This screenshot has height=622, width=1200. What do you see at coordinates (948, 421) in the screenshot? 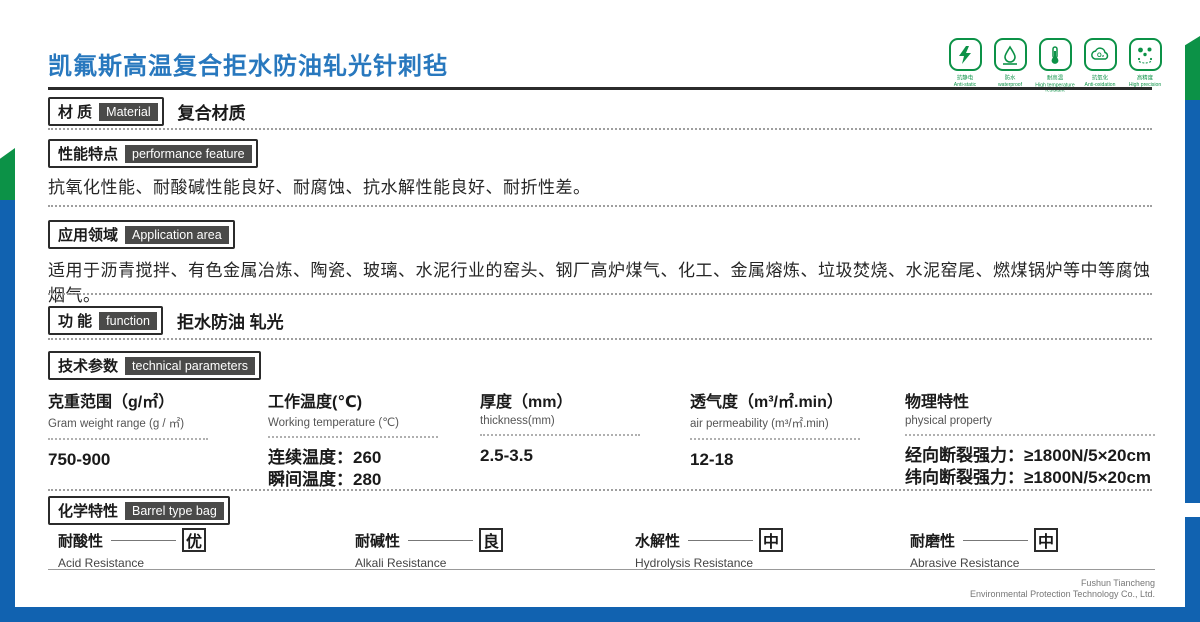
I see `param-en: physical property` at bounding box center [948, 421].